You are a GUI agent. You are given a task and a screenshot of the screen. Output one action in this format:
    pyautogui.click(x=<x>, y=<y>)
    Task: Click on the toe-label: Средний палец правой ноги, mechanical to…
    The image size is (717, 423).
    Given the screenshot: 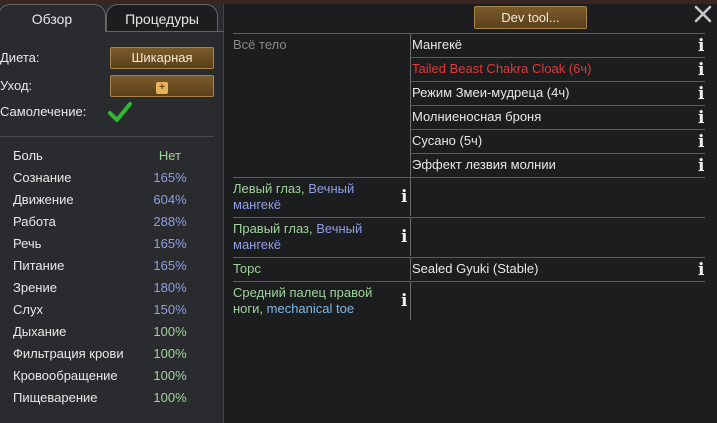 What is the action you would take?
    pyautogui.click(x=303, y=300)
    